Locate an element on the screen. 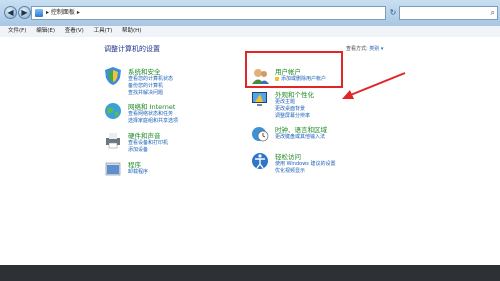 Image resolution: width=500 pixels, height=281 pixels. refresh-icon: ↻ is located at coordinates (393, 13).